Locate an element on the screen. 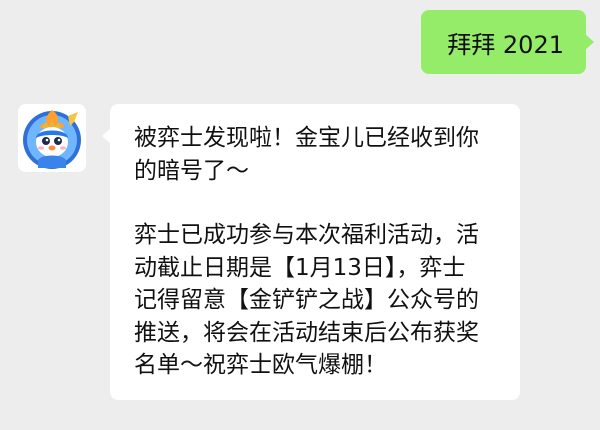 The image size is (600, 430). outgoing-bubble: 拜拜 2021 is located at coordinates (507, 42).